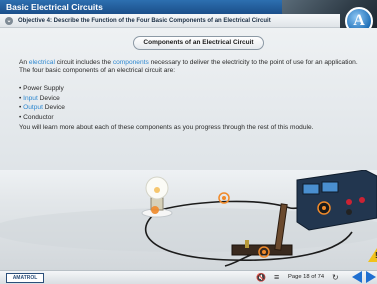  Describe the element at coordinates (157, 197) in the screenshot. I see `light-bulb` at that location.